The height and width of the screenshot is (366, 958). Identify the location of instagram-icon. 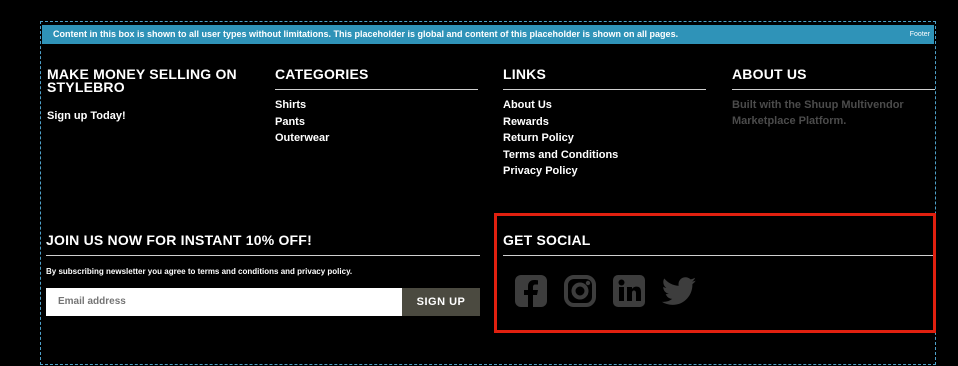
(580, 291).